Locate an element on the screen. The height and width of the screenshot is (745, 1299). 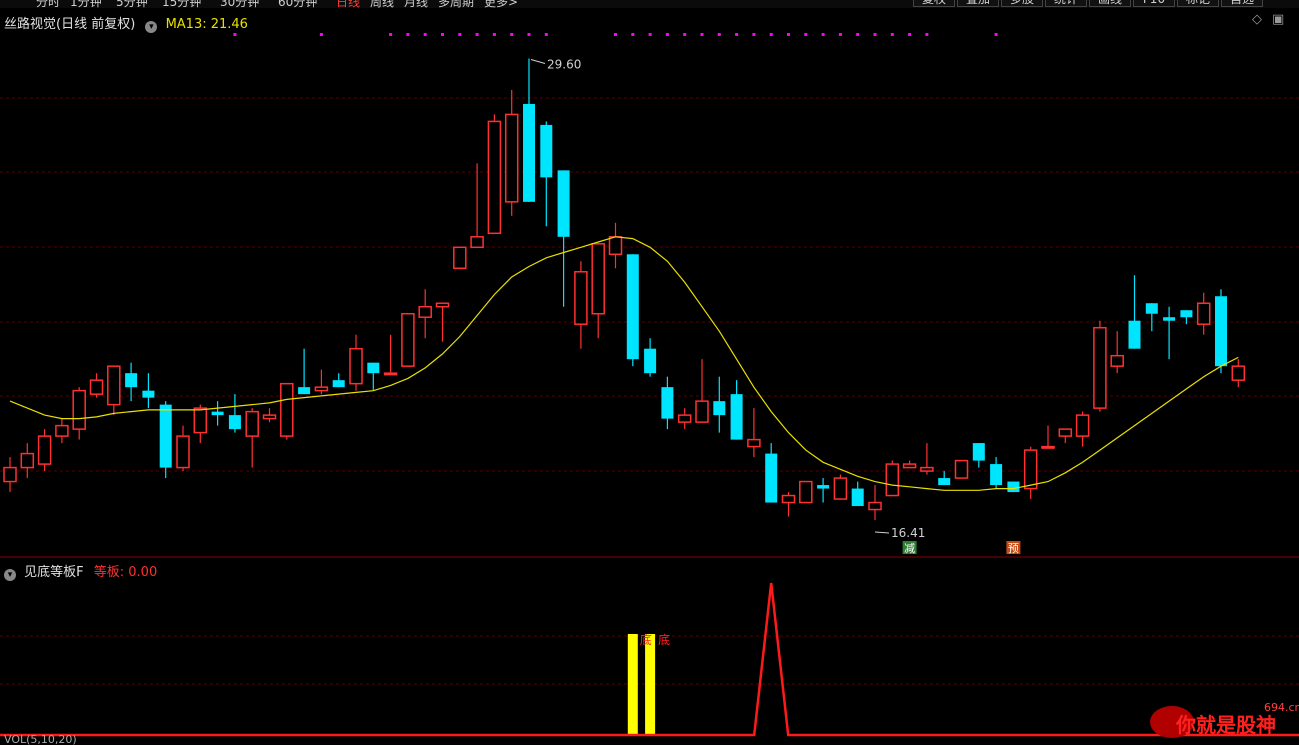
low-arrow is located at coordinates (882, 532).